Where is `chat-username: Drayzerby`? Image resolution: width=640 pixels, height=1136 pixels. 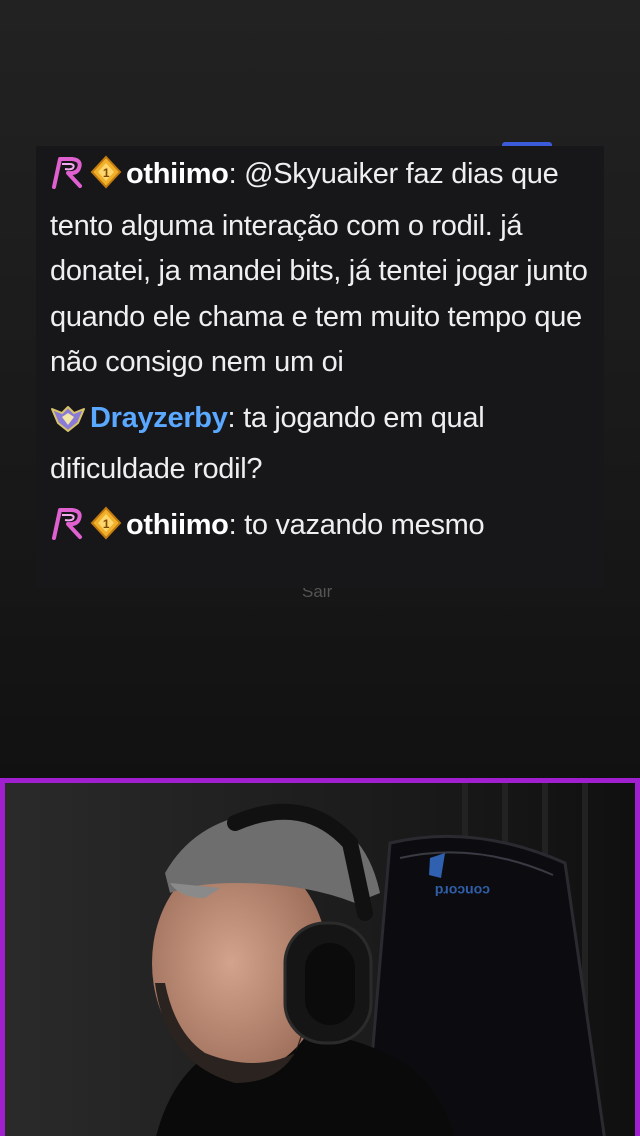 chat-username: Drayzerby is located at coordinates (159, 418).